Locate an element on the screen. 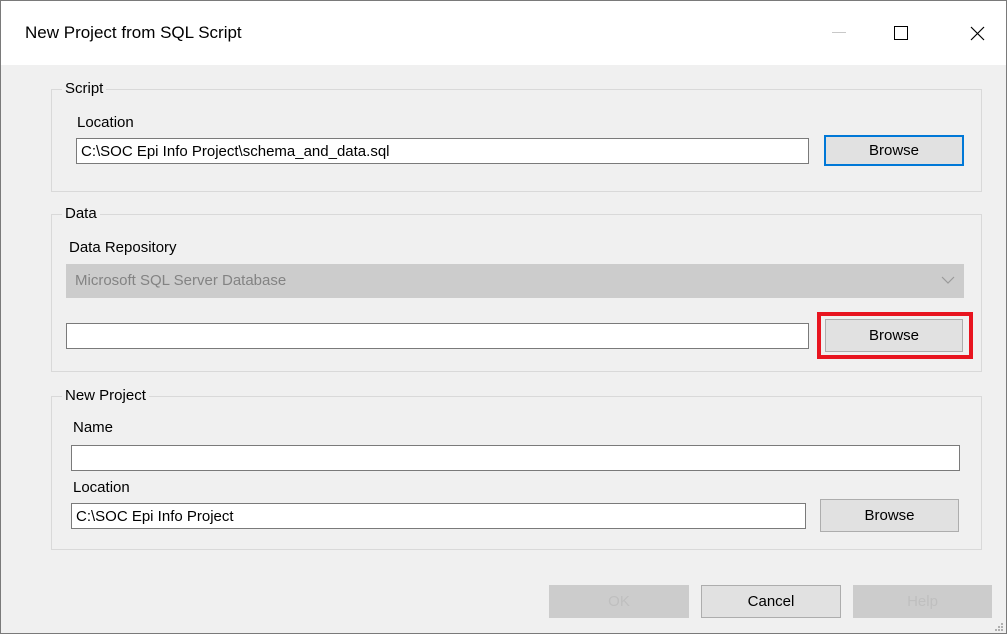 The width and height of the screenshot is (1007, 634). script-location-input is located at coordinates (442, 151).